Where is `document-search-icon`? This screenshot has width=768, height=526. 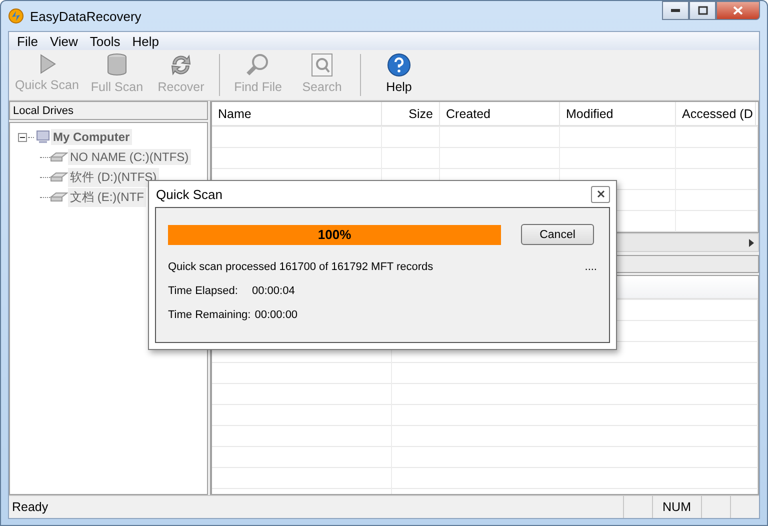
document-search-icon is located at coordinates (322, 65).